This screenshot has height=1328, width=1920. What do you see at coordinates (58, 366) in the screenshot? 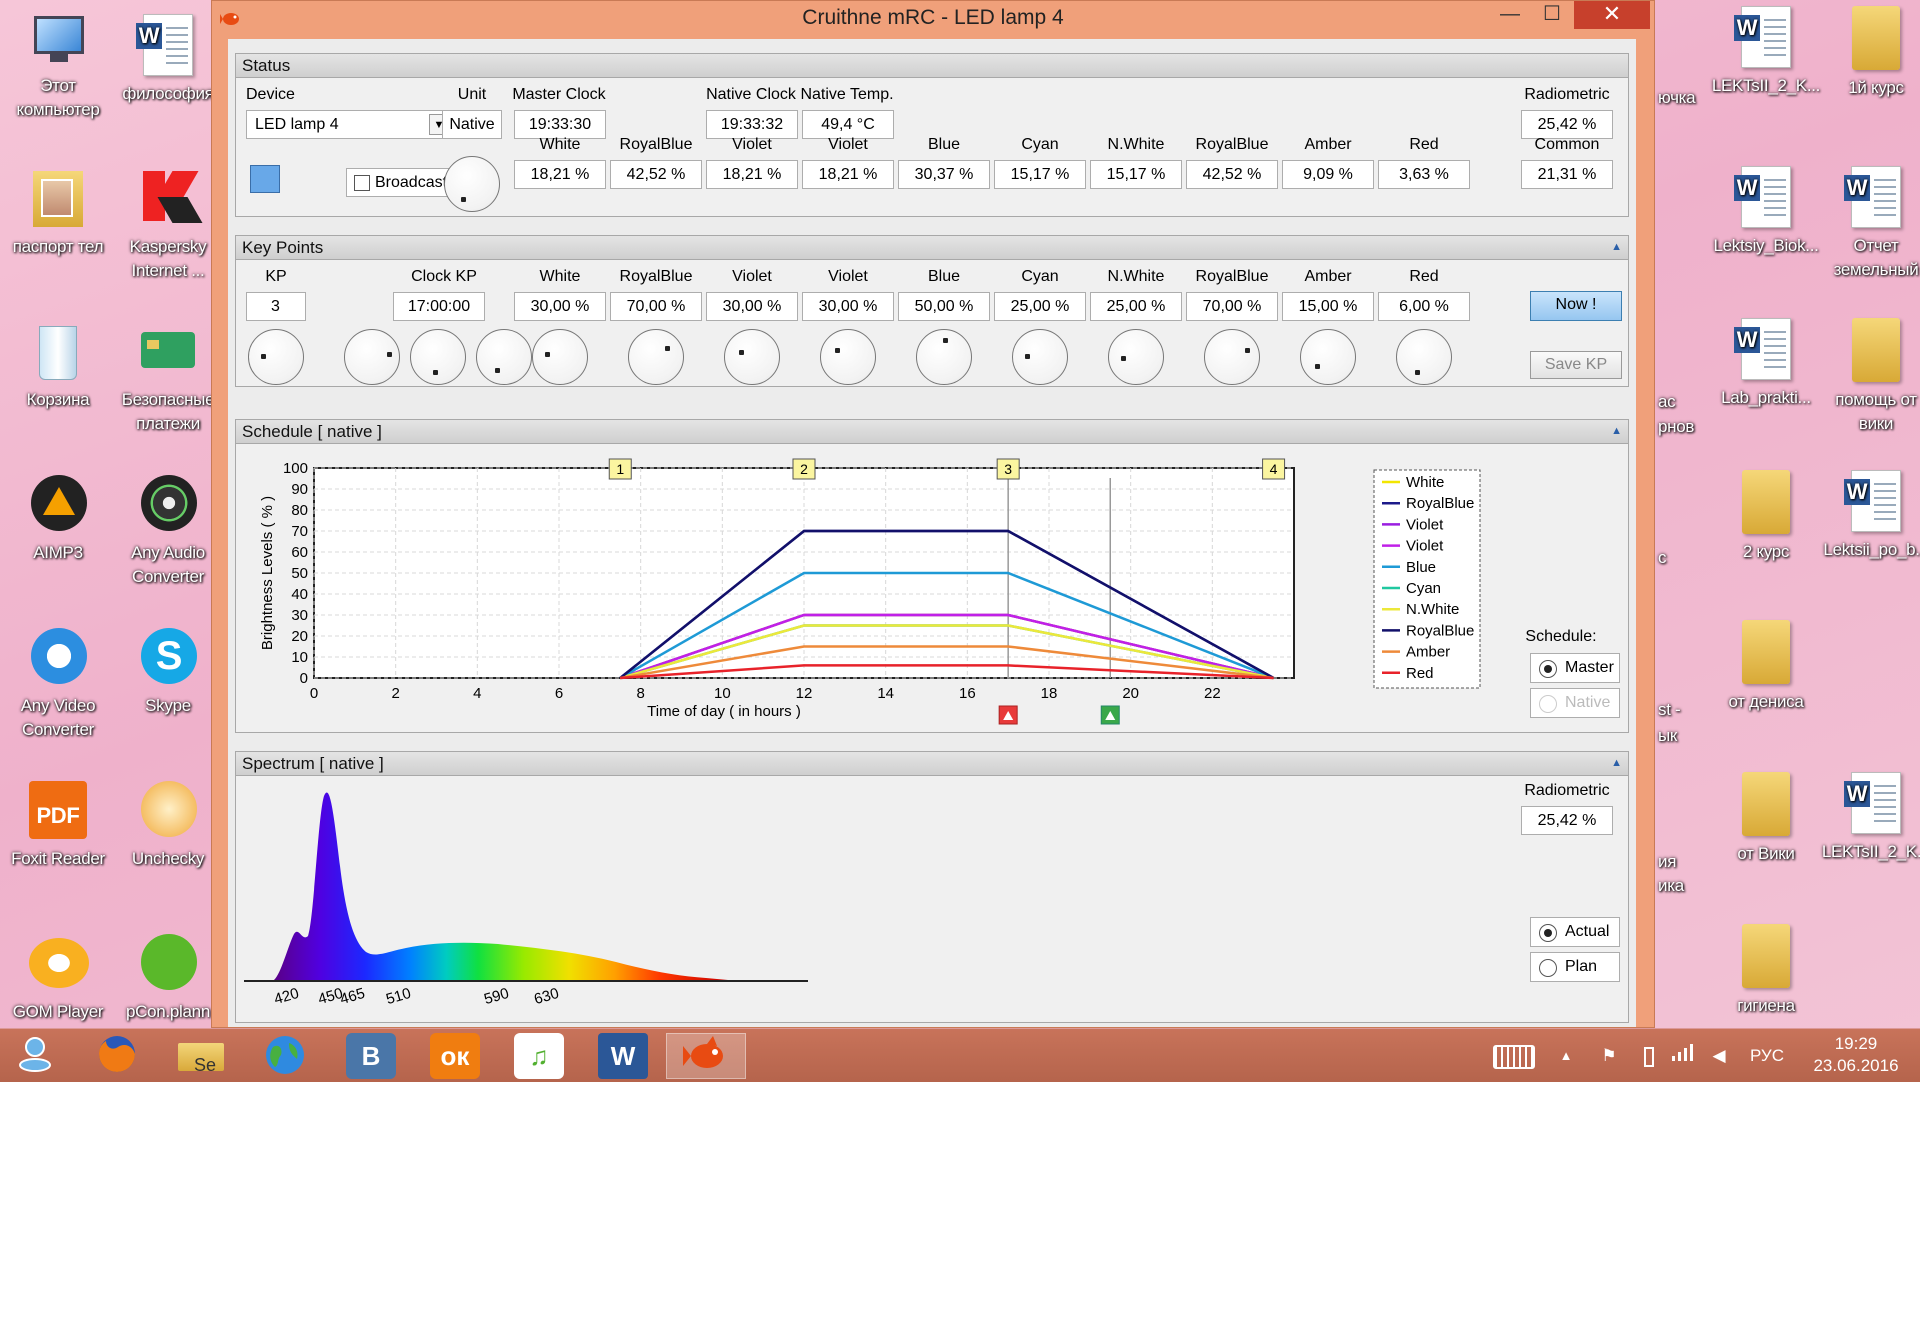
I see `desktop-icon-left-4: Корзина` at bounding box center [58, 366].